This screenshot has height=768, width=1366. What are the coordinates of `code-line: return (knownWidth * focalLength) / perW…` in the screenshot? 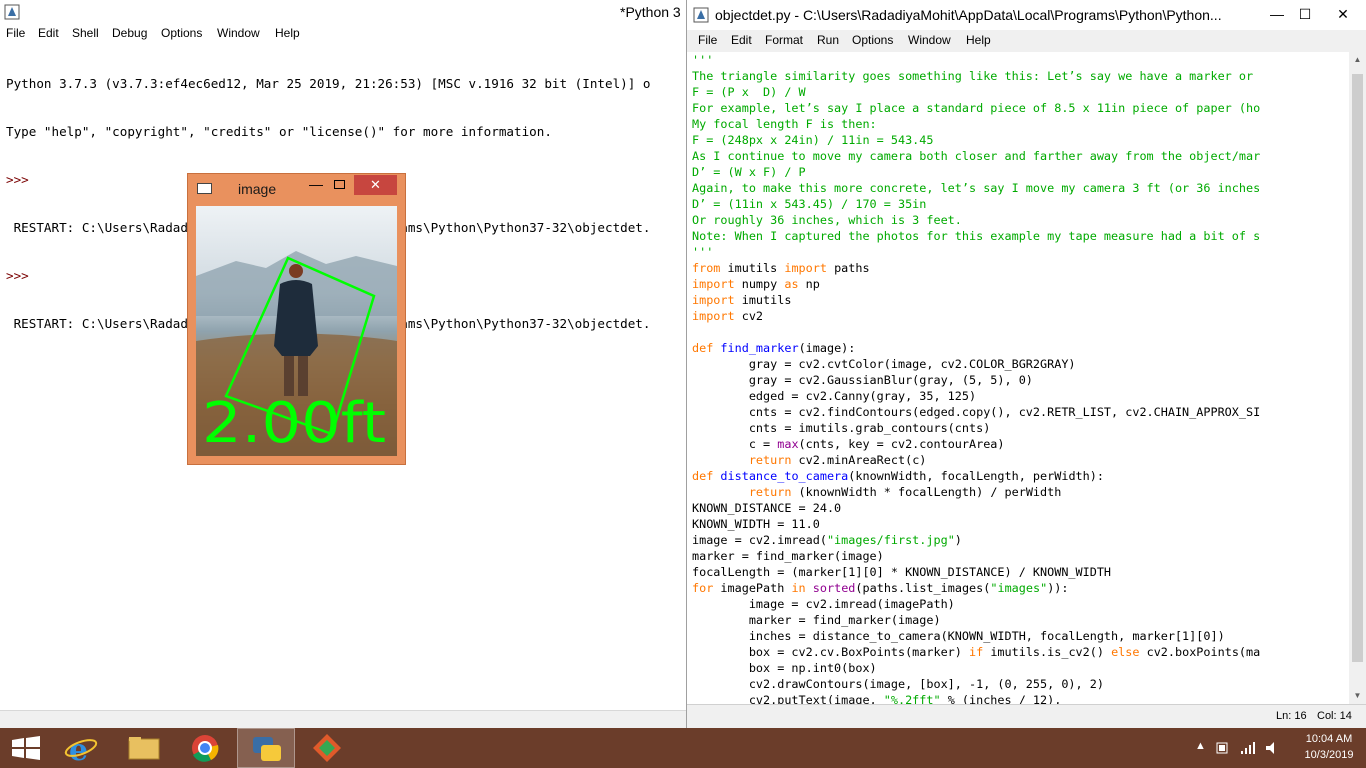 It's located at (905, 492).